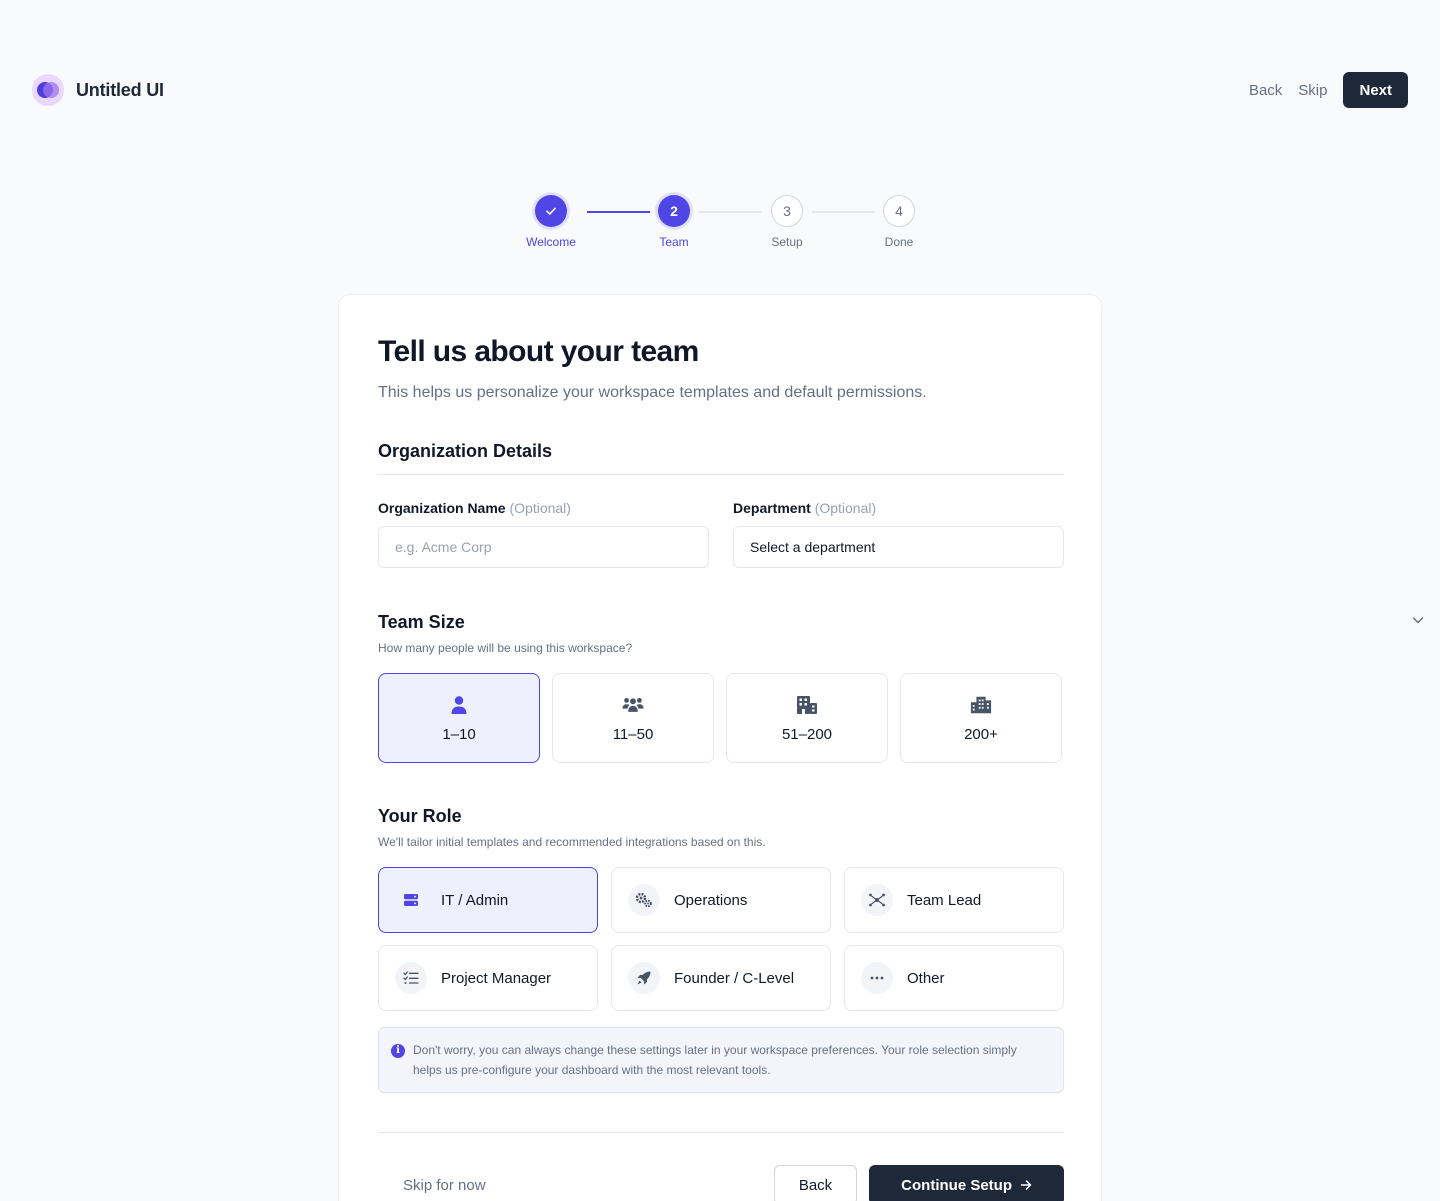 This screenshot has height=1201, width=1440. I want to click on team-size-options: 1–10 11–50 51–200 200+, so click(721, 718).